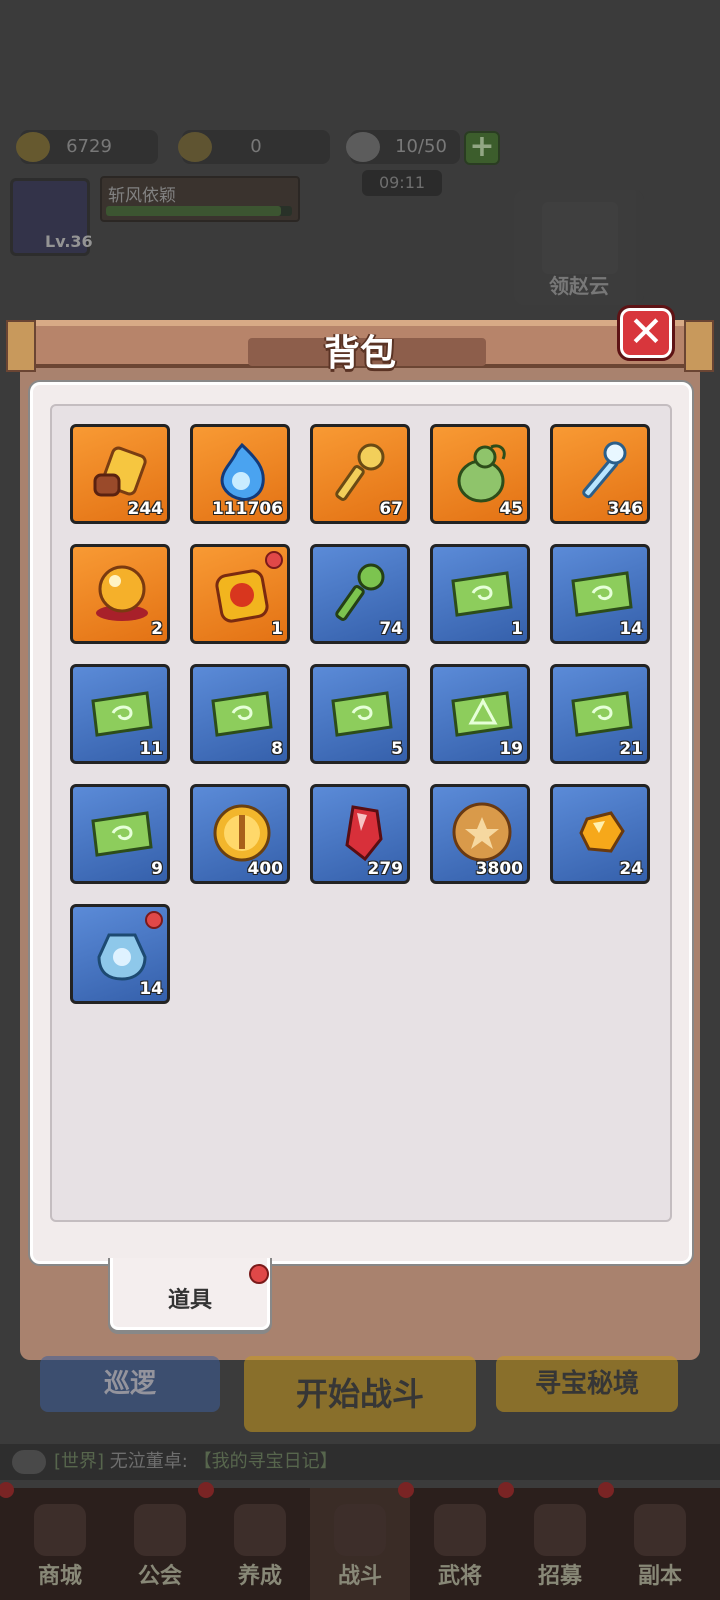  I want to click on jade-key-icon, so click(362, 592).